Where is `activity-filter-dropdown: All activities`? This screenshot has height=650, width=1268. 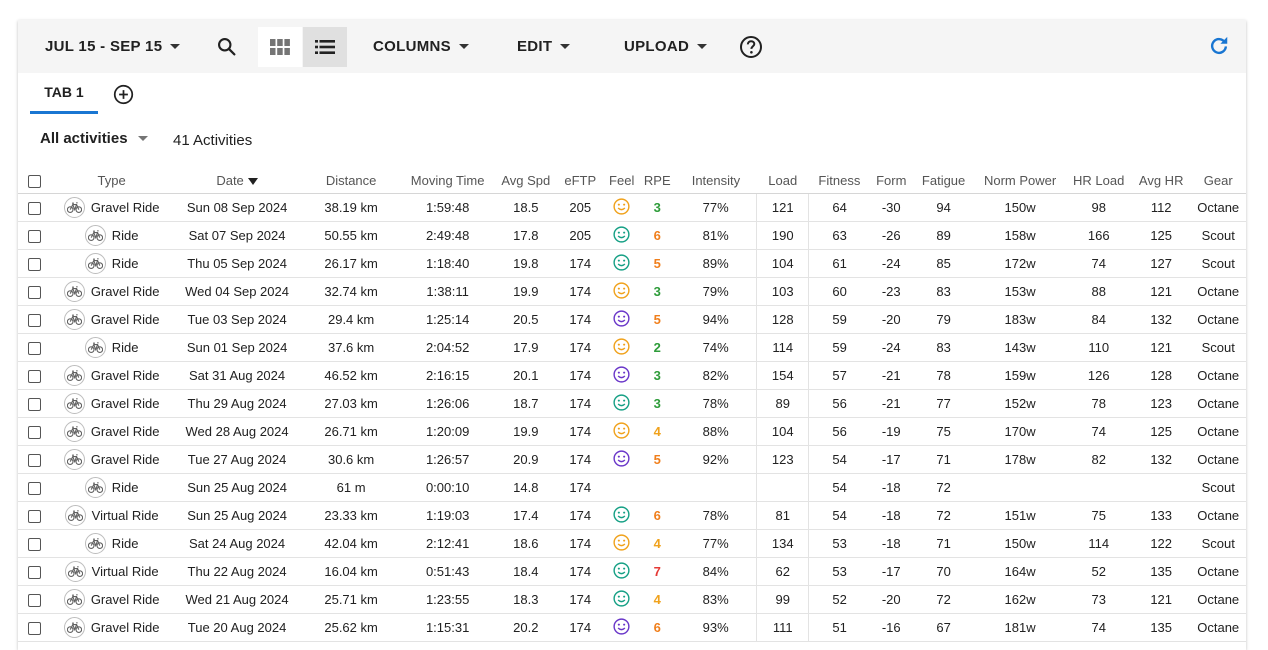 activity-filter-dropdown: All activities is located at coordinates (94, 138).